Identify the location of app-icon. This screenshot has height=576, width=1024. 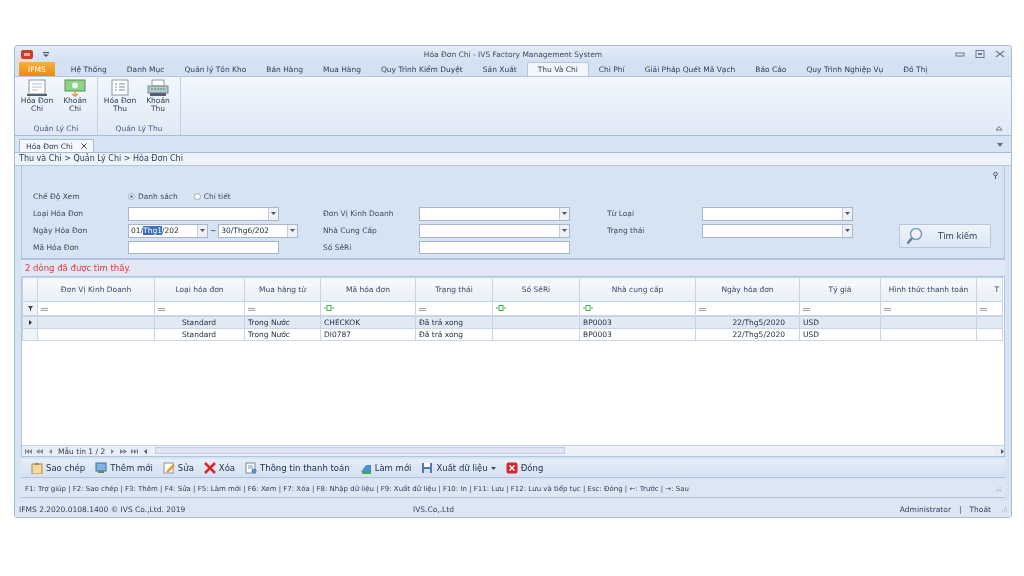
(27, 54).